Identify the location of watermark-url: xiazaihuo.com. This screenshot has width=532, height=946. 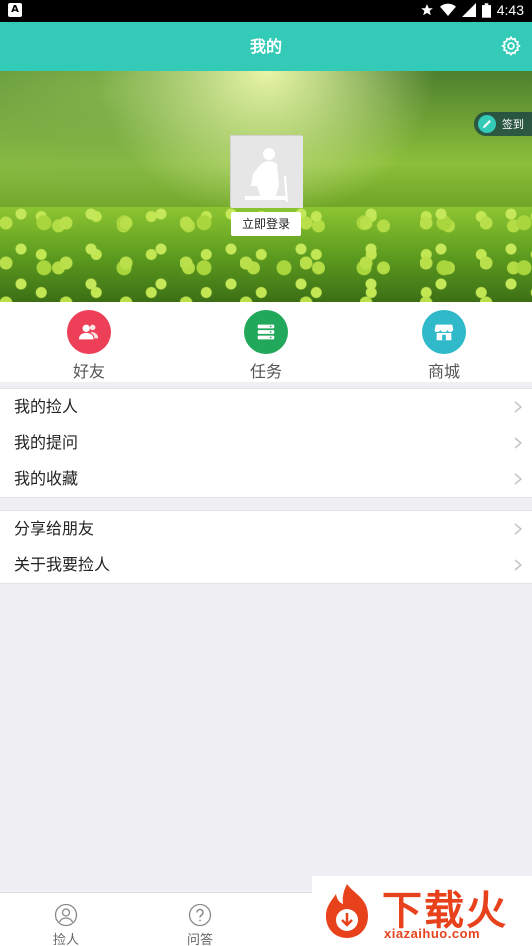
(432, 933).